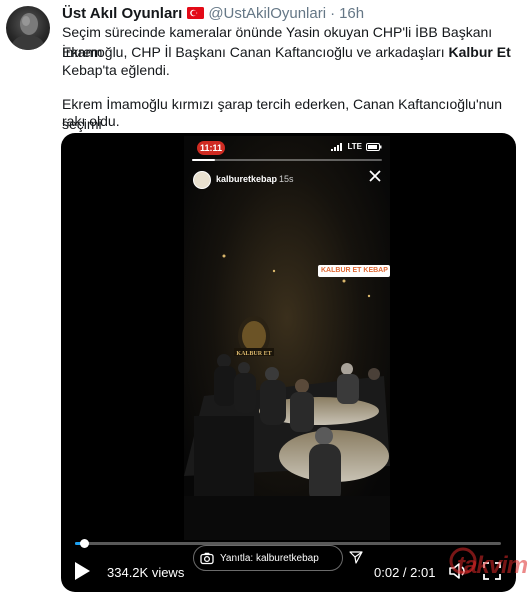 Image resolution: width=528 pixels, height=598 pixels. Describe the element at coordinates (351, 13) in the screenshot. I see `tweet-time: 16h` at that location.